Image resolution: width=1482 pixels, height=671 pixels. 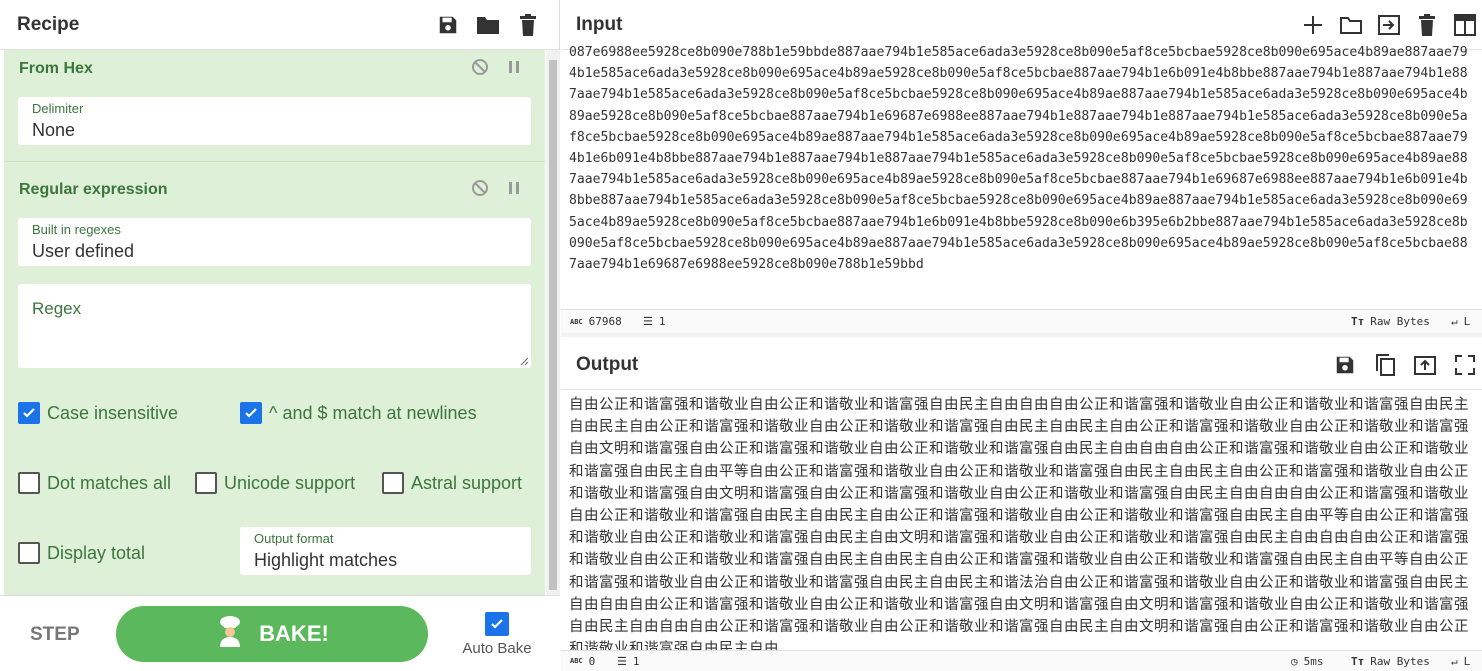 What do you see at coordinates (1400, 661) in the screenshot?
I see `output-encoding: Raw Bytes` at bounding box center [1400, 661].